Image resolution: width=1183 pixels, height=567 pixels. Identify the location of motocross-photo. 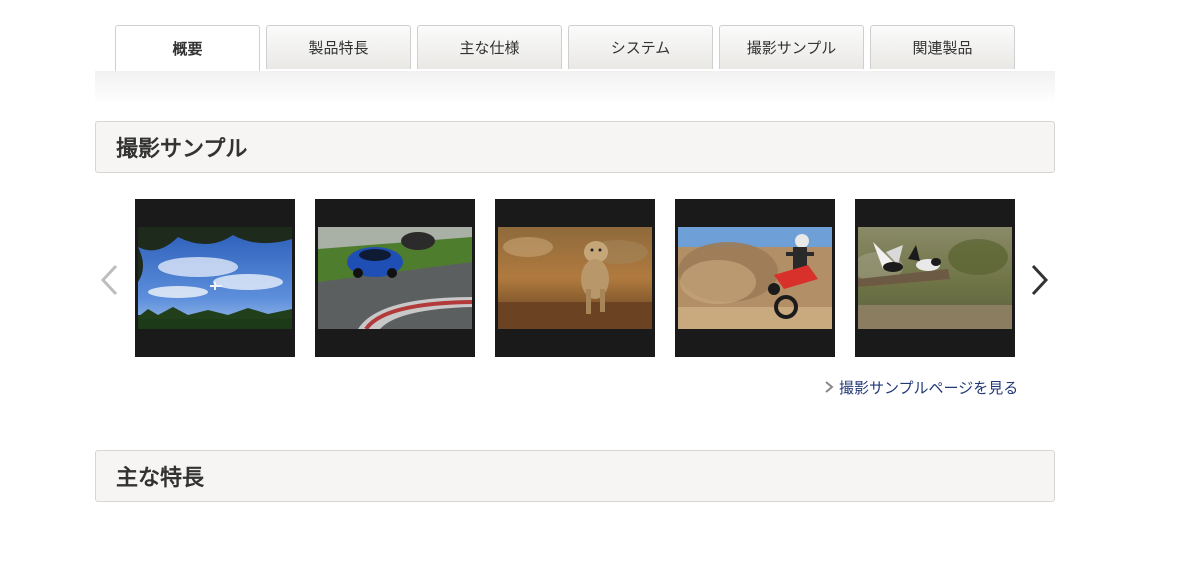
(755, 278).